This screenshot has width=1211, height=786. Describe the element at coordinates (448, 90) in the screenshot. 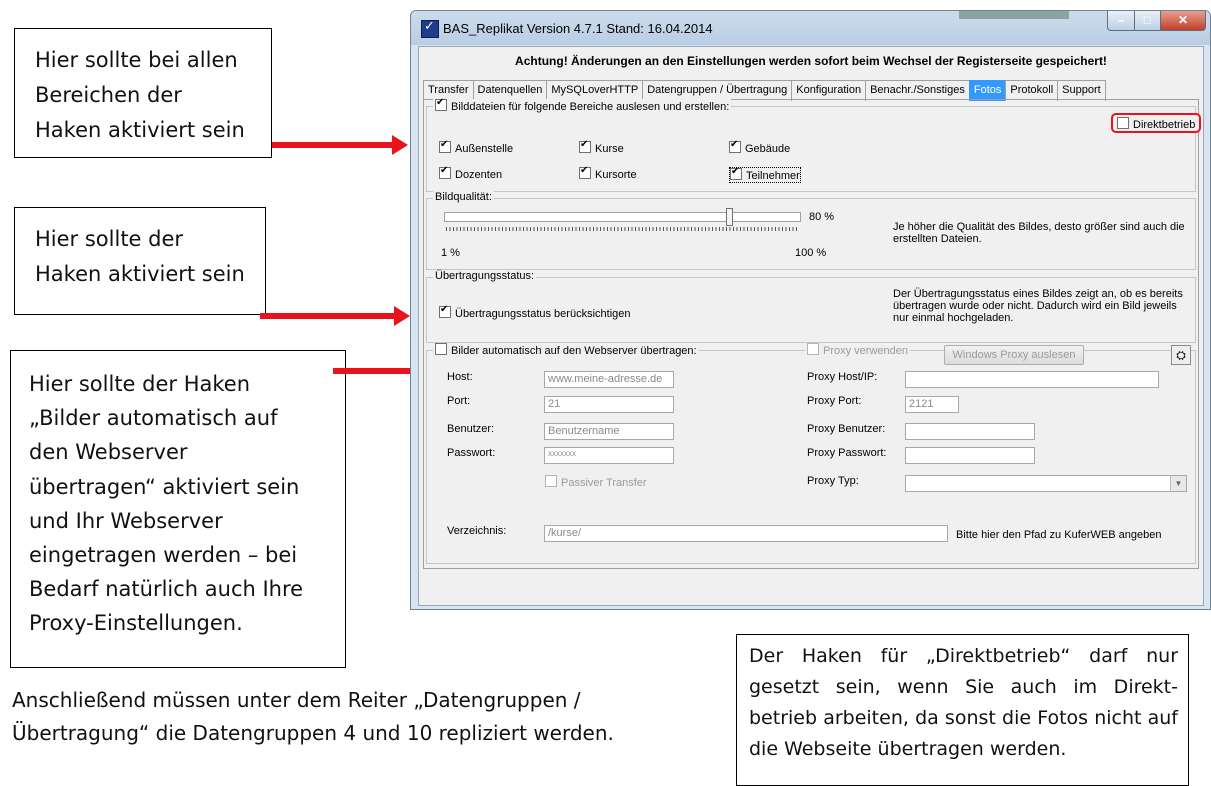

I see `tab-transfer: Transfer` at that location.